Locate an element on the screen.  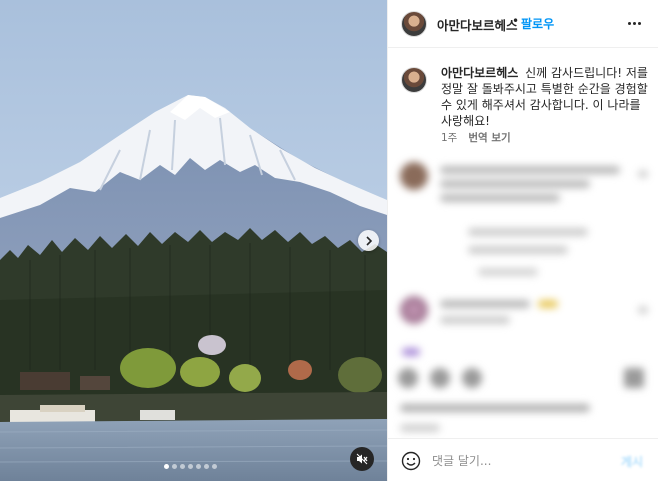
chevron-right-icon is located at coordinates (368, 240).